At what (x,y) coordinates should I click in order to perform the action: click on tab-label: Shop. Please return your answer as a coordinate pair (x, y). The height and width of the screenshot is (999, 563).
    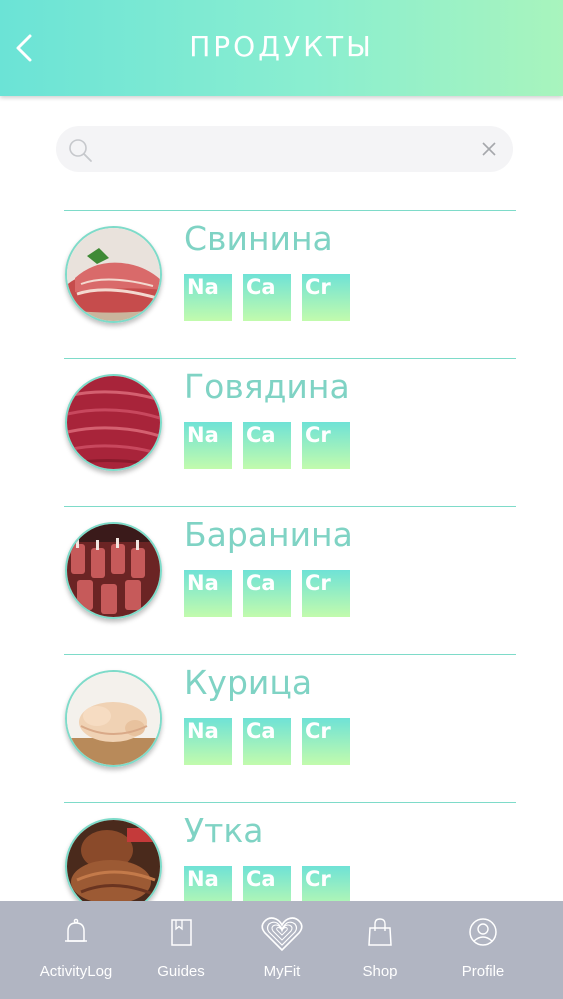
    Looking at the image, I should click on (380, 971).